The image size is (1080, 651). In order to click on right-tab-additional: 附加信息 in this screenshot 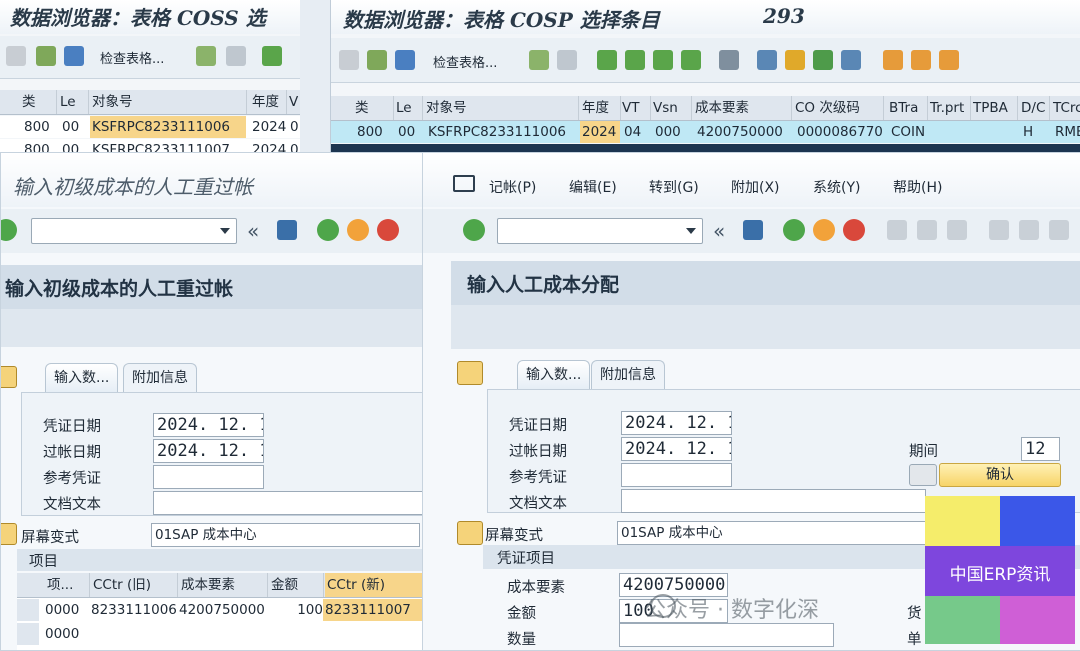, I will do `click(628, 374)`.